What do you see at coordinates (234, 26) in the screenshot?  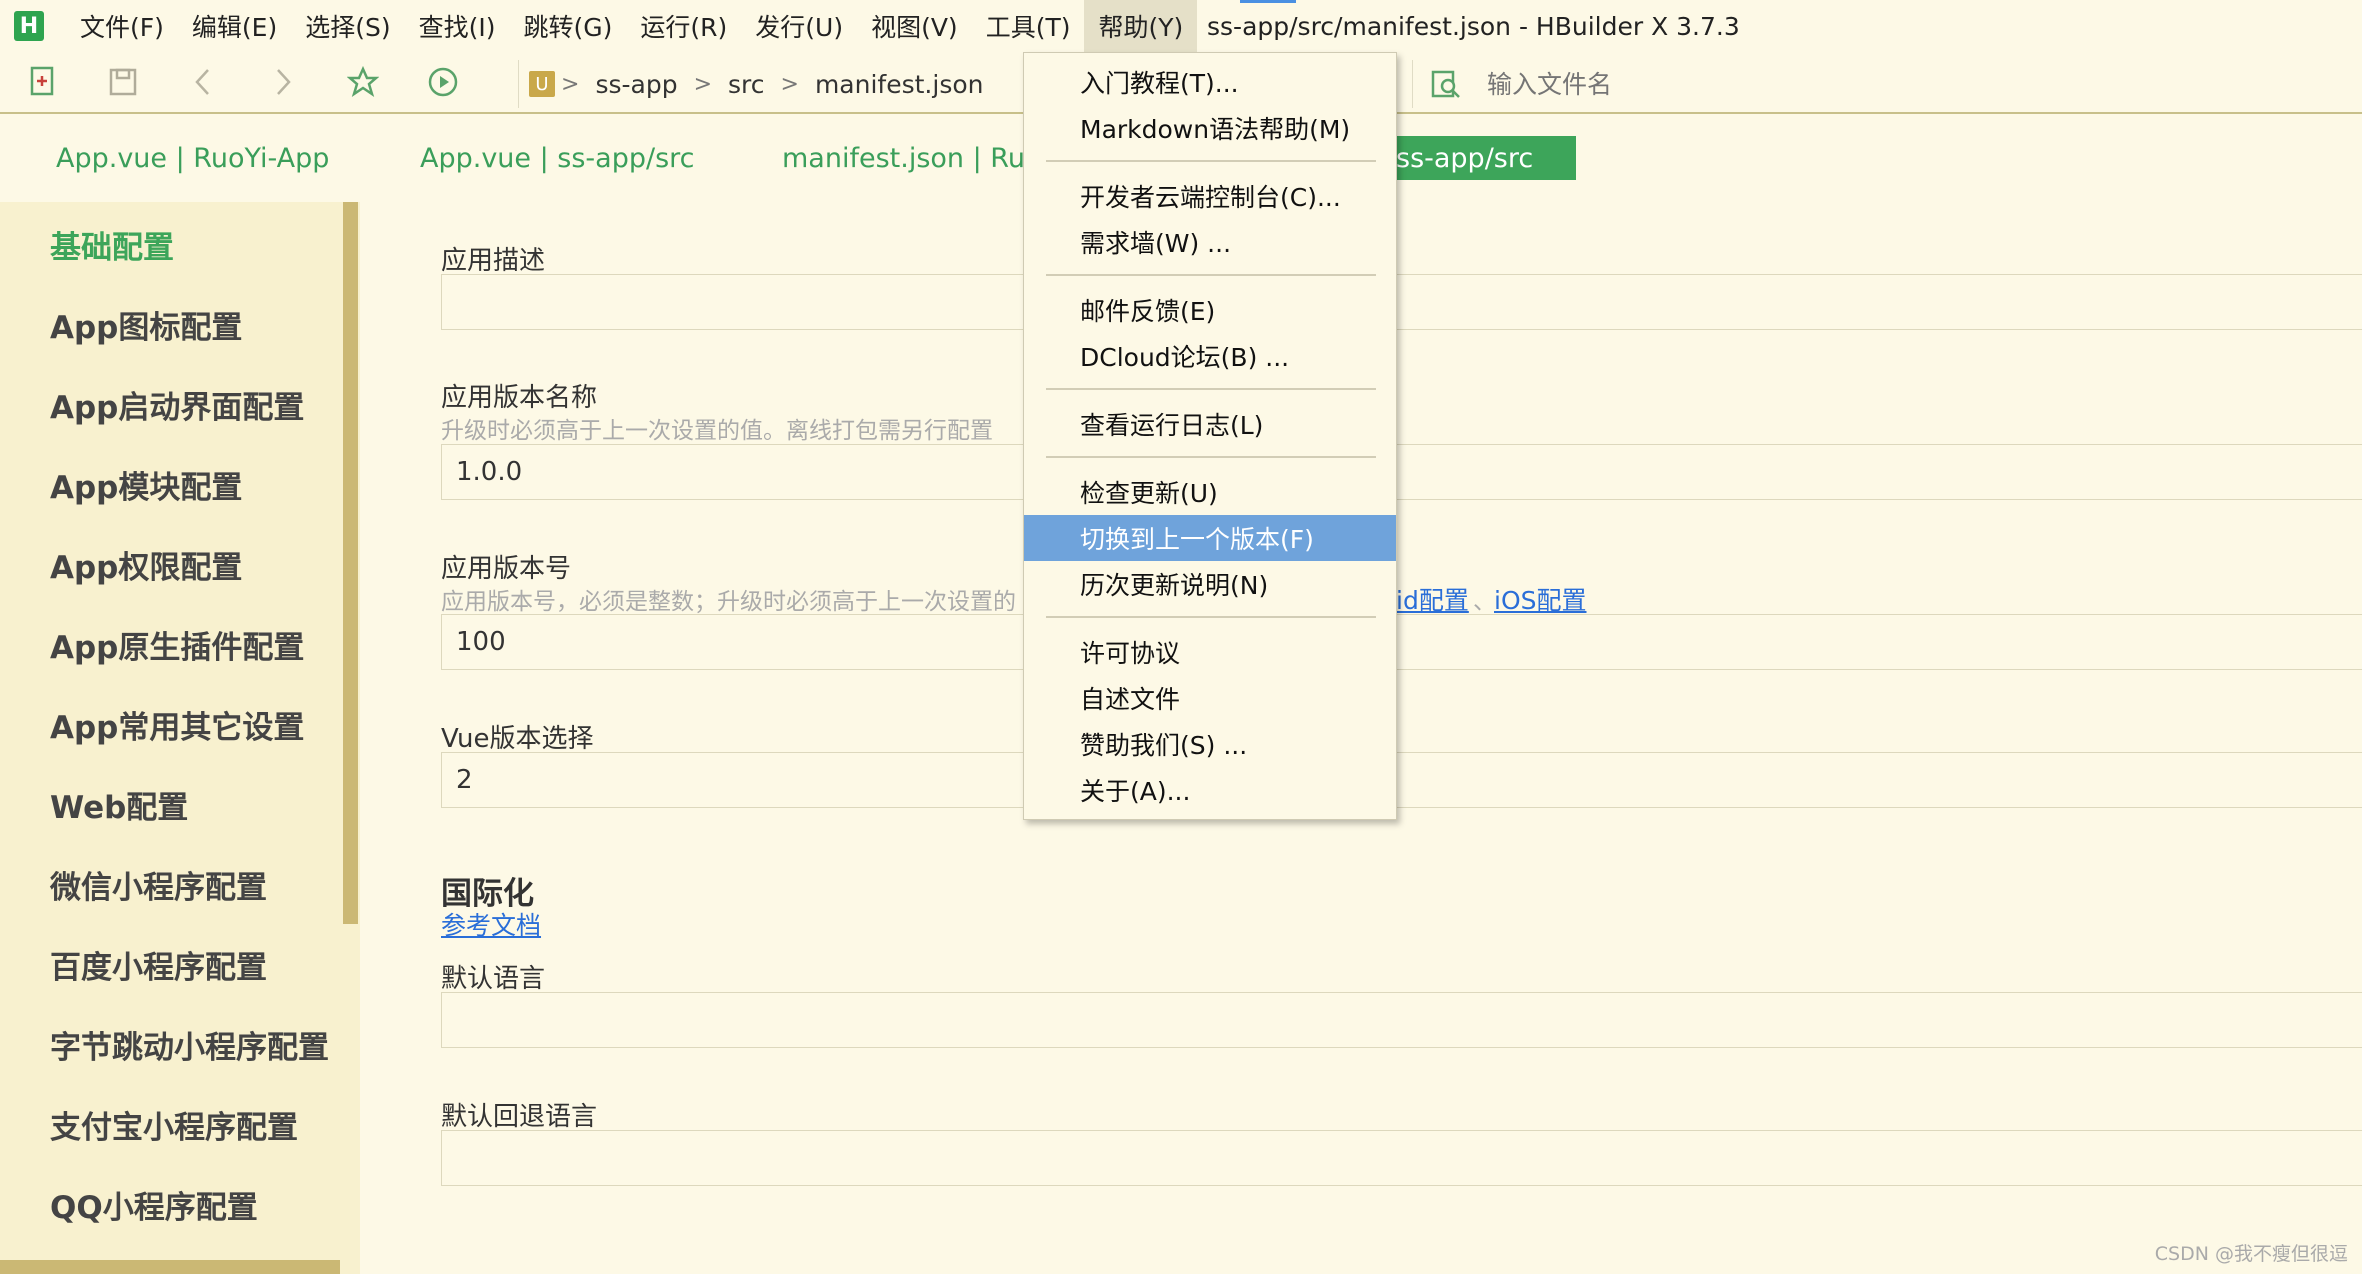 I see `menu-edit: 编辑(E)` at bounding box center [234, 26].